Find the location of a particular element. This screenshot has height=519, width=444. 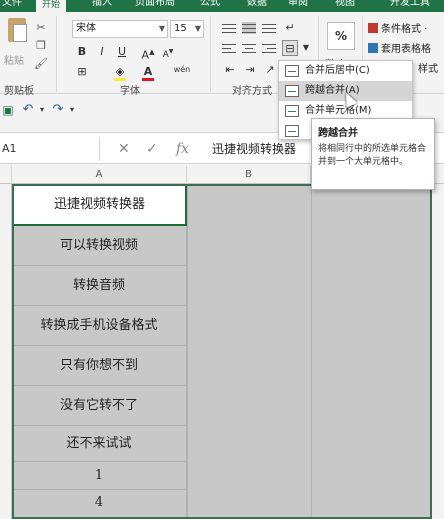

tooltip: 跨越合并 将相同行中的所选单元格合并到一个大单元格中。 is located at coordinates (373, 154).